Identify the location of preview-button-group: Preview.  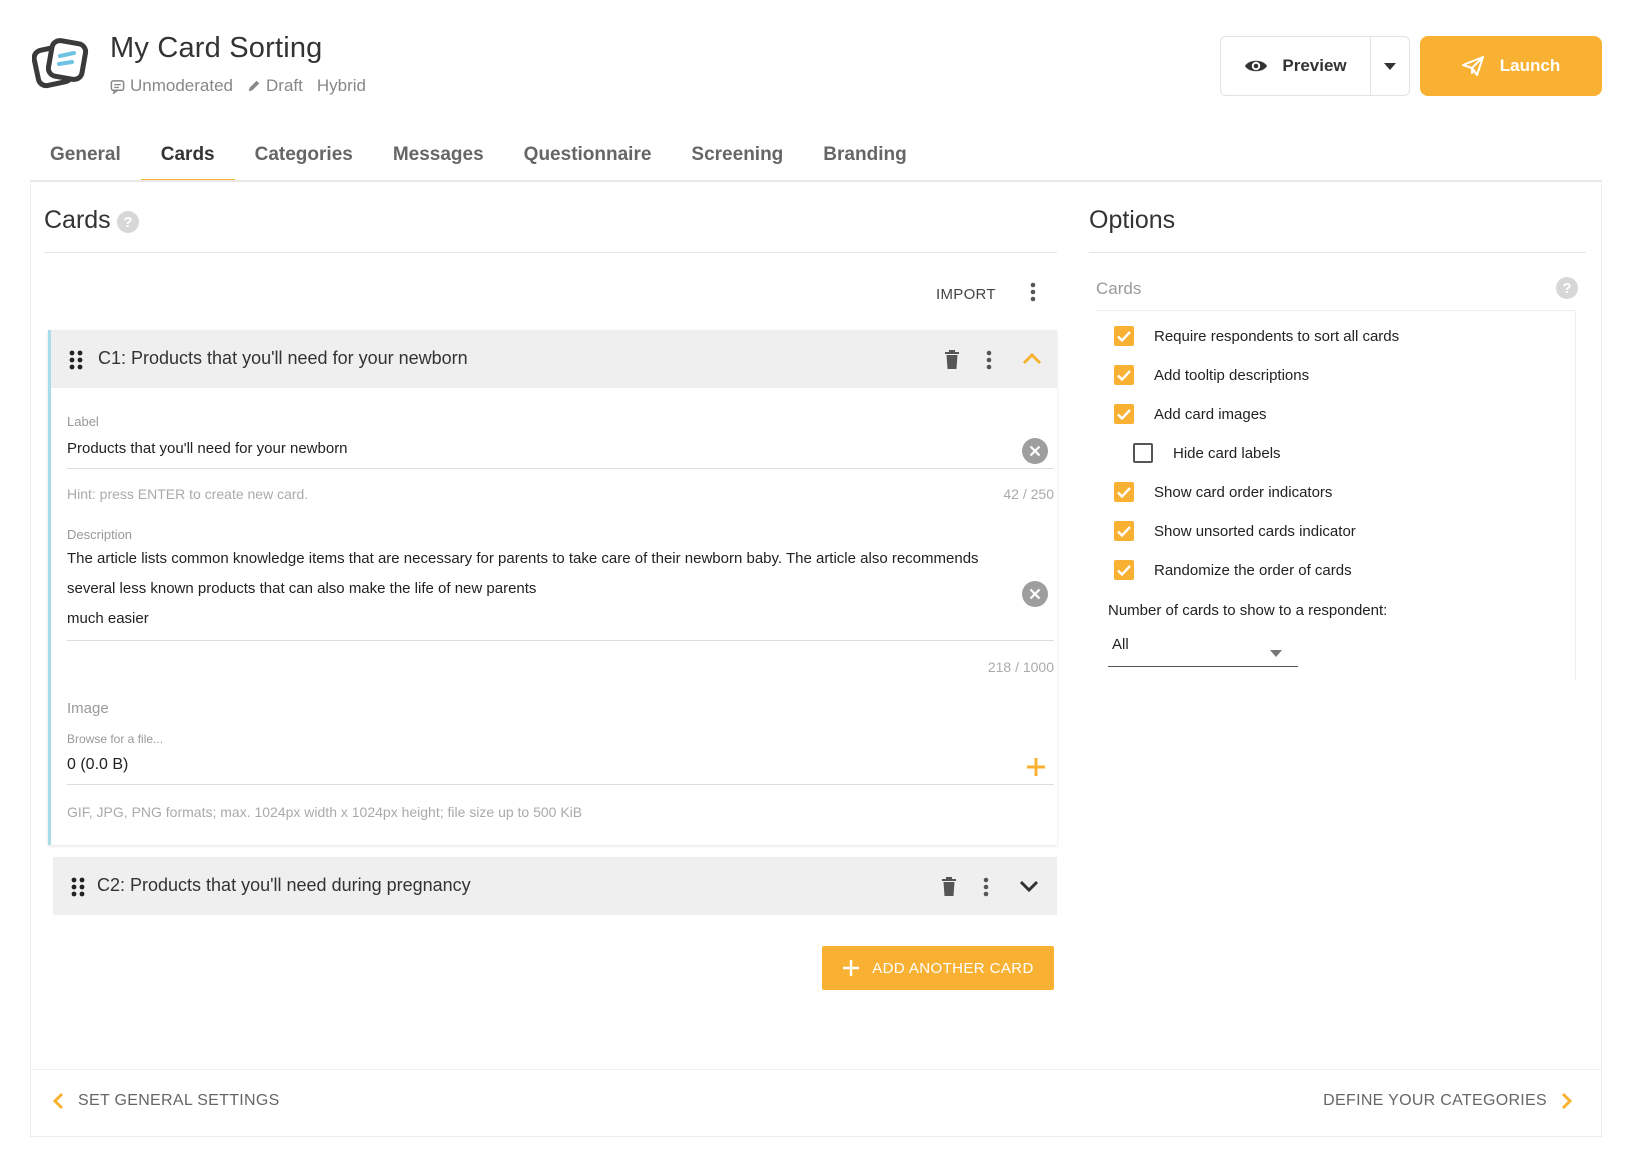
(1315, 66).